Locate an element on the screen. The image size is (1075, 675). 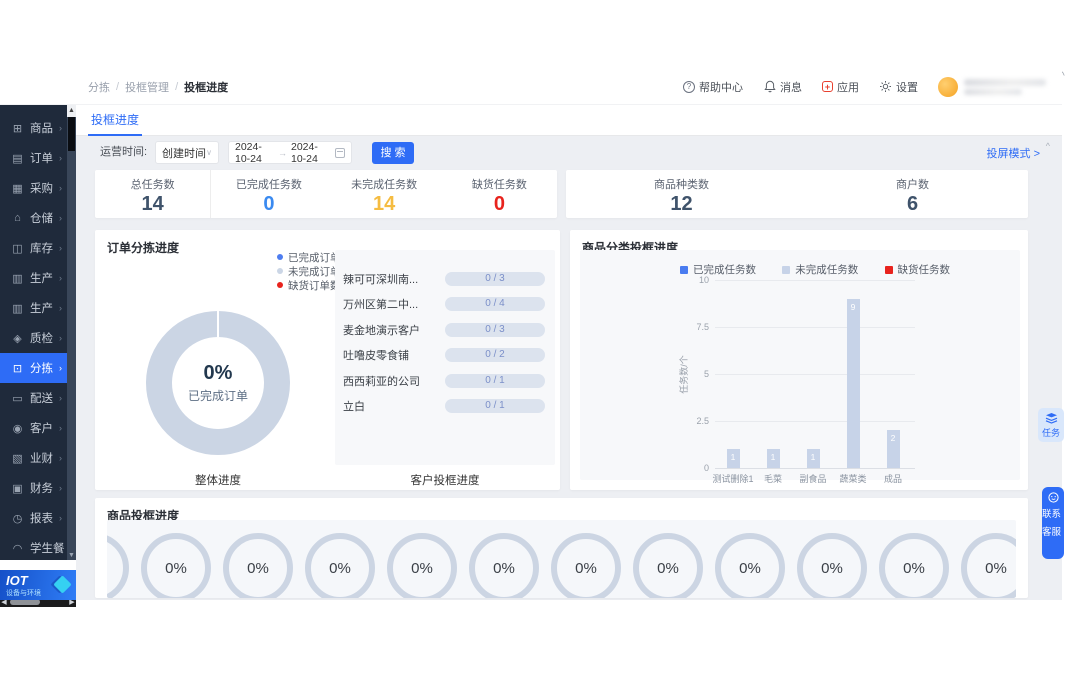
sidebar-vertical-scrollbar: ▲ ▼ is located at coordinates (71, 332).